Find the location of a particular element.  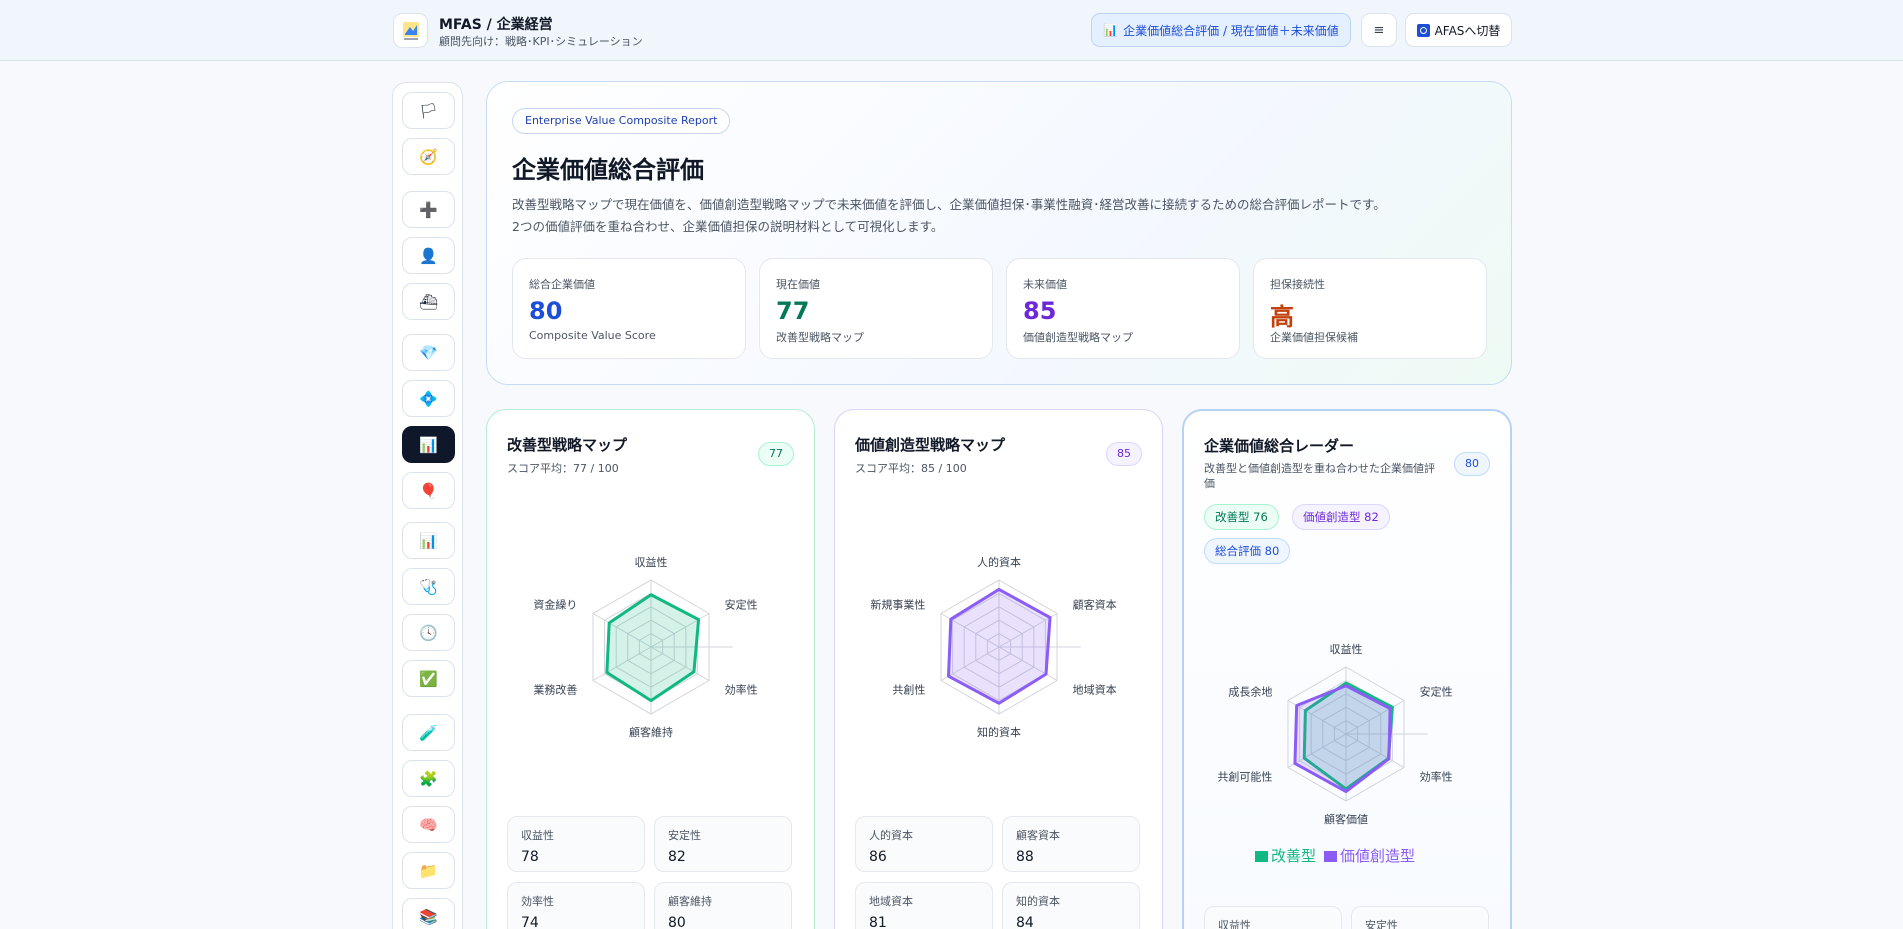

kpi-card-collateral: 担保接続性 高 企業価値担保候補 is located at coordinates (1370, 308).